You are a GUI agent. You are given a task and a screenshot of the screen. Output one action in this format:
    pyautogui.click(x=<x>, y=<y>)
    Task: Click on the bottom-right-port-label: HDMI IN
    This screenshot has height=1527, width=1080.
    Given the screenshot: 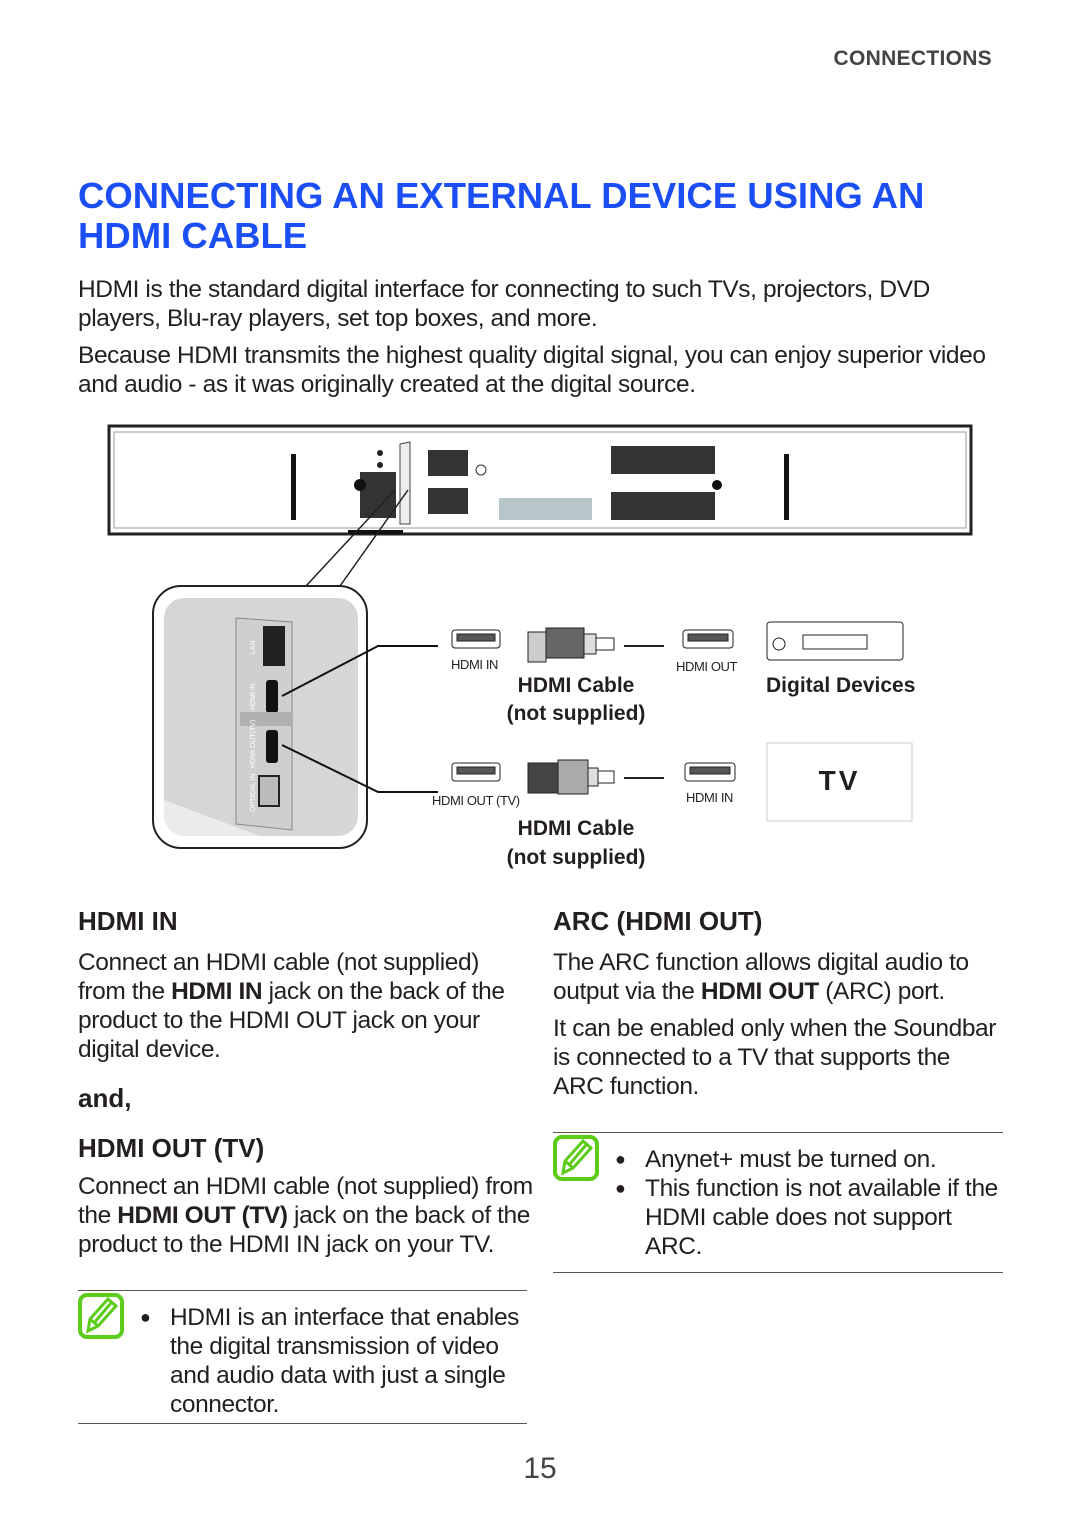 What is the action you would take?
    pyautogui.click(x=710, y=797)
    